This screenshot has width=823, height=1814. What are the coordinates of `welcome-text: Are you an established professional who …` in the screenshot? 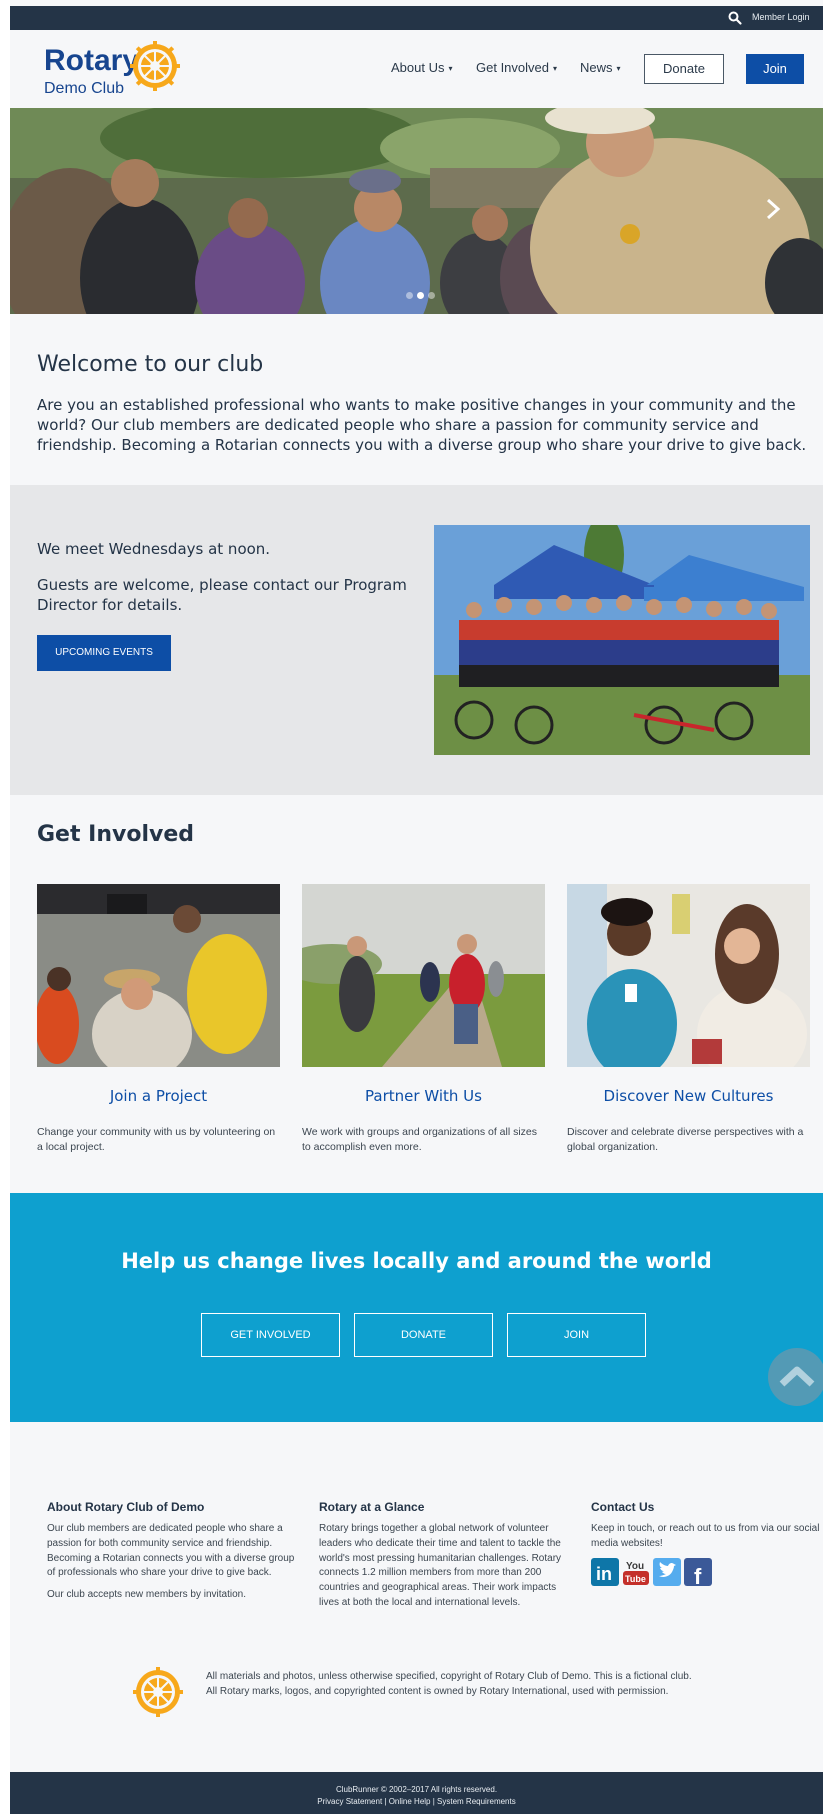 It's located at (422, 425).